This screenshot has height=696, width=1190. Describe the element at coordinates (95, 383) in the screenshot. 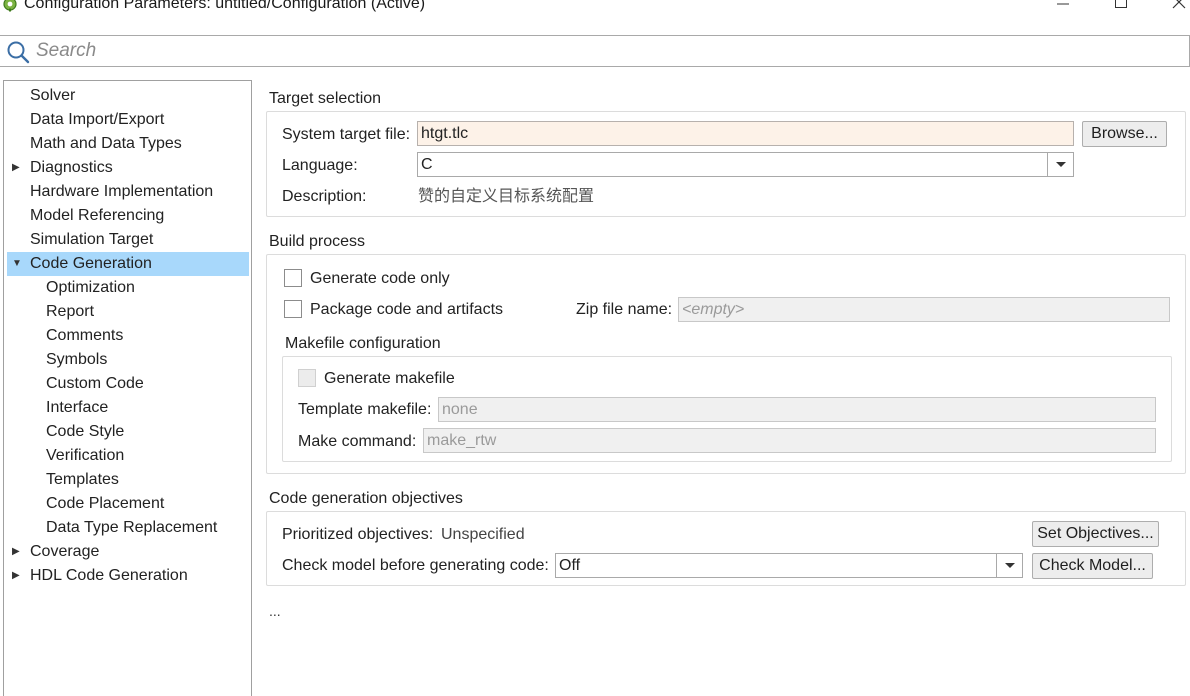

I see `tree-item-label: Custom Code` at that location.